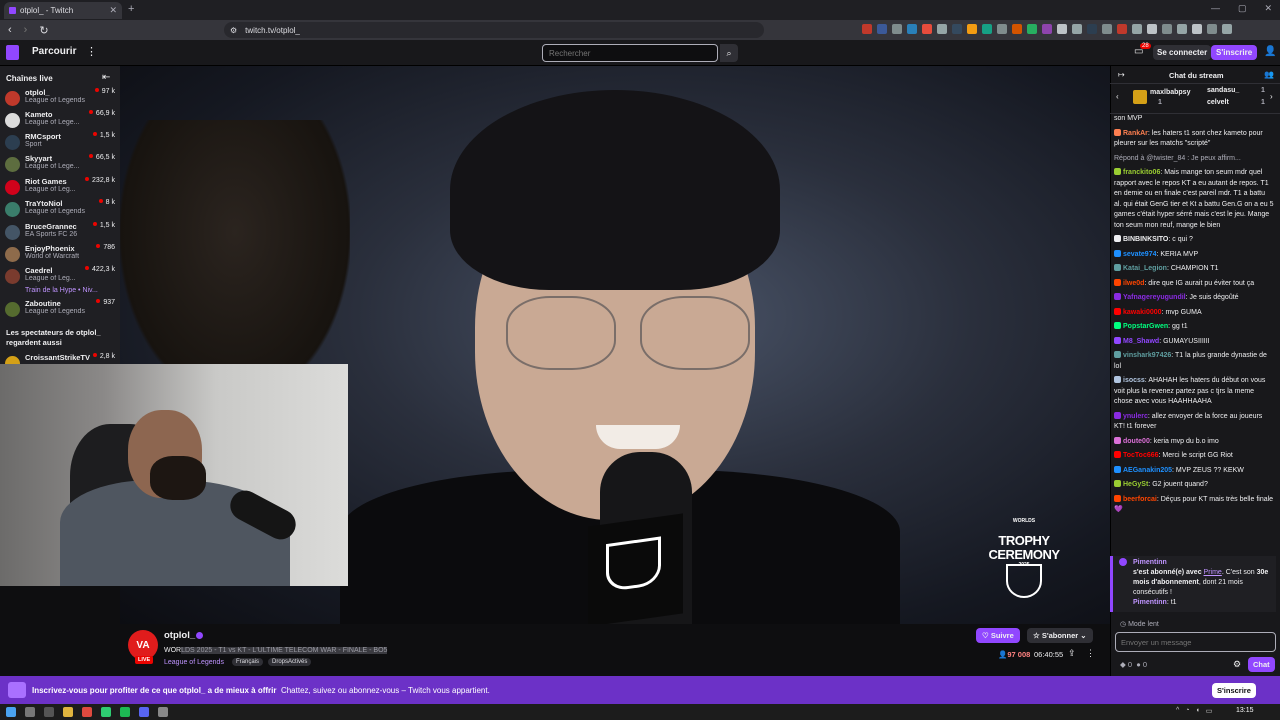  I want to click on sidebar-channel: Riot Games League of Leg... 232,8 k, so click(61, 187).